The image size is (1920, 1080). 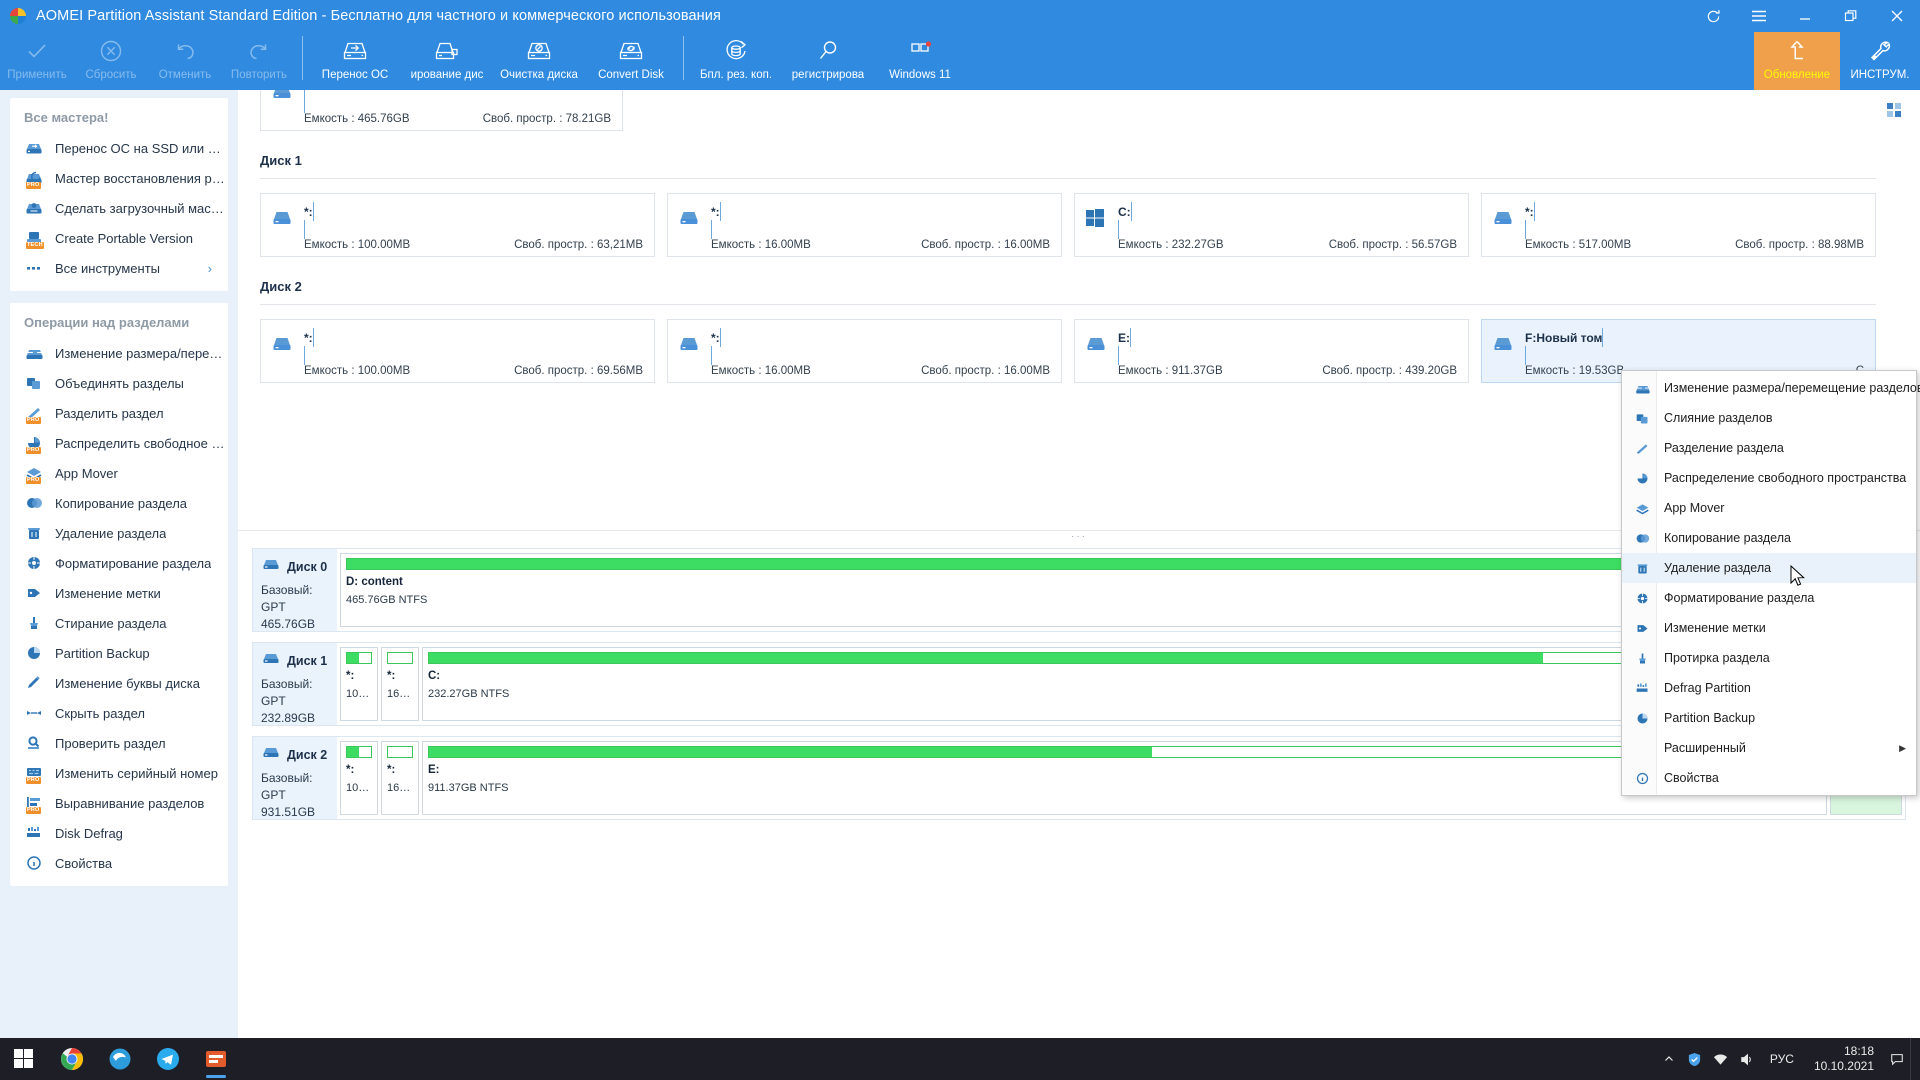 I want to click on sidebar-item-hide-partition: Скрыть раздел, so click(x=119, y=713).